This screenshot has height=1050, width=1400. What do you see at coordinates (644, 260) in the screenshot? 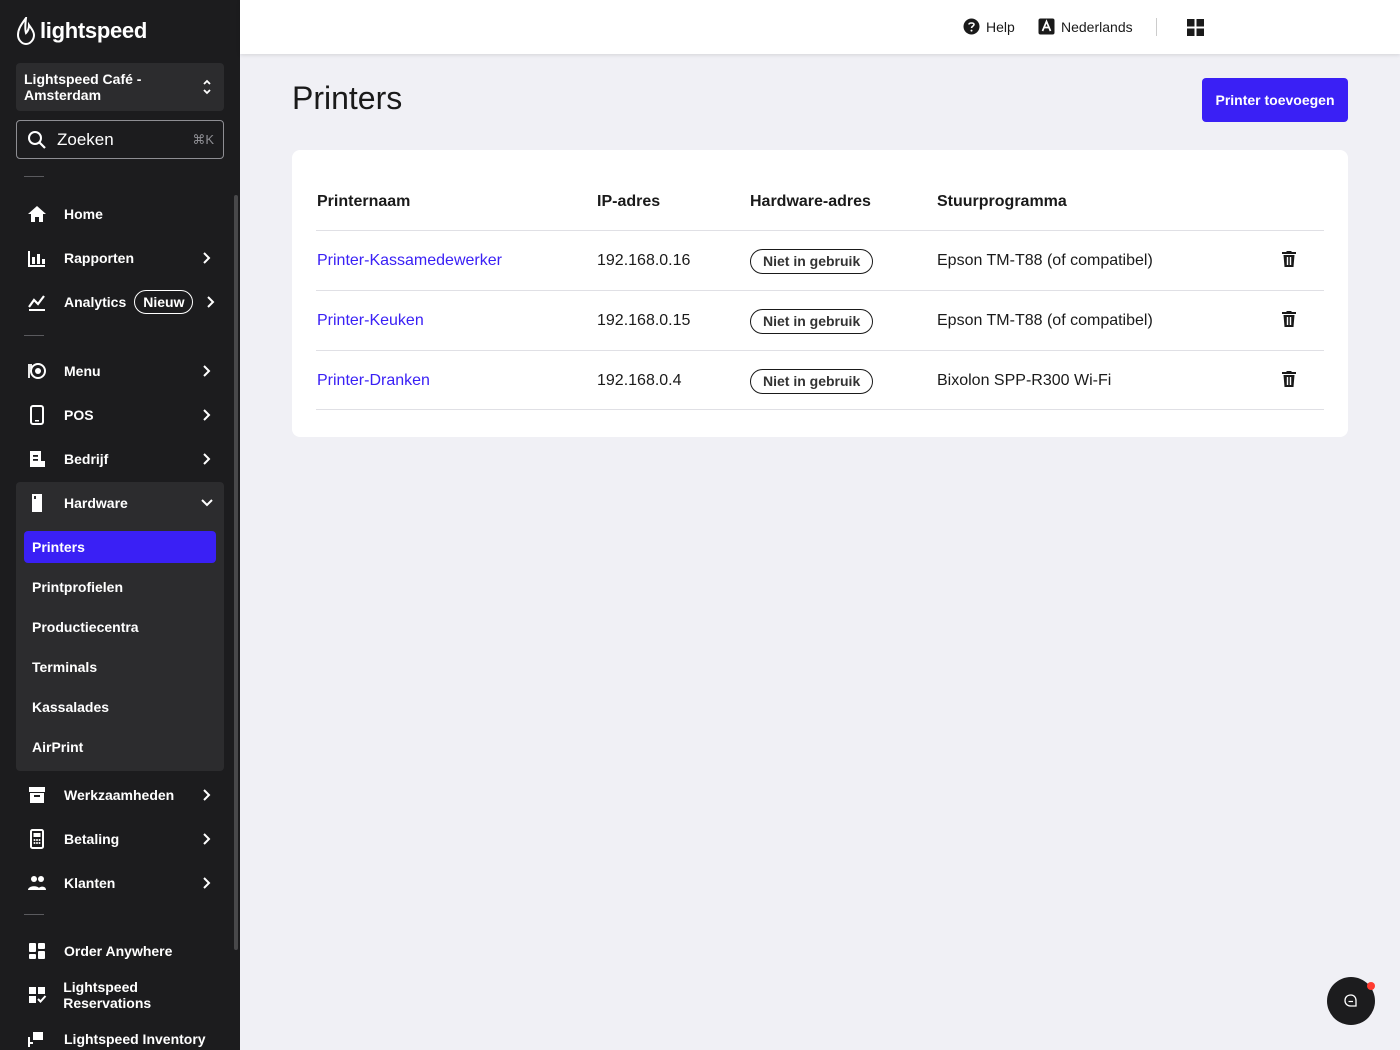
I see `ip-address: 192.168.0.16` at bounding box center [644, 260].